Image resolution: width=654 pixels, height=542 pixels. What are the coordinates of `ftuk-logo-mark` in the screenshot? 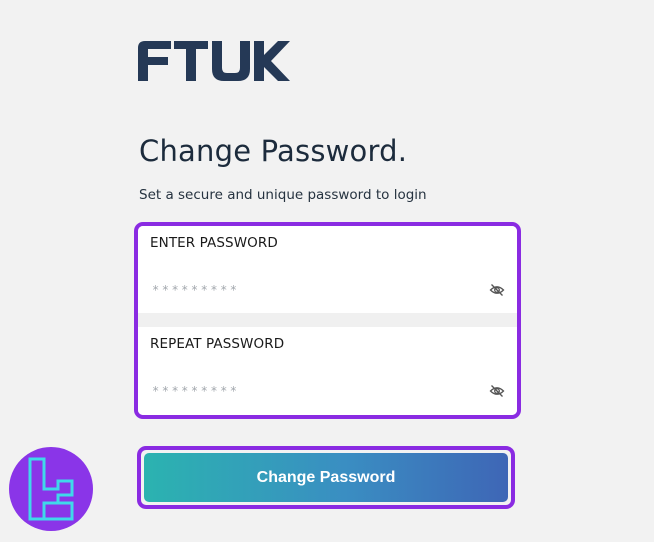 It's located at (214, 61).